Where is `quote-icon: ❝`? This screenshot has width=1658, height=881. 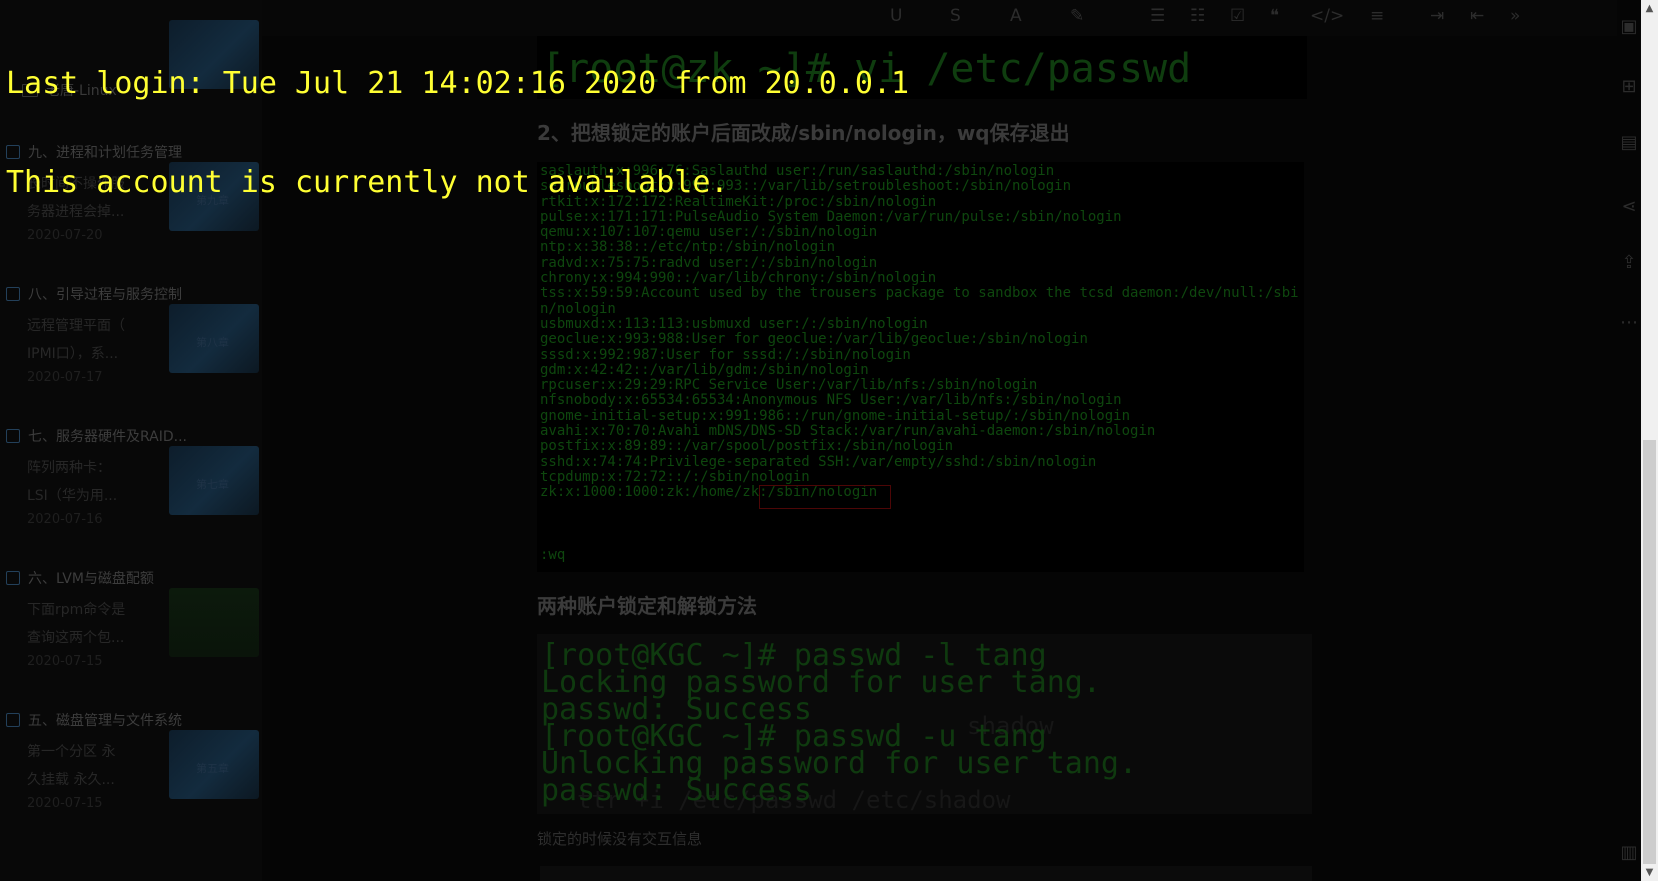 quote-icon: ❝ is located at coordinates (1274, 16).